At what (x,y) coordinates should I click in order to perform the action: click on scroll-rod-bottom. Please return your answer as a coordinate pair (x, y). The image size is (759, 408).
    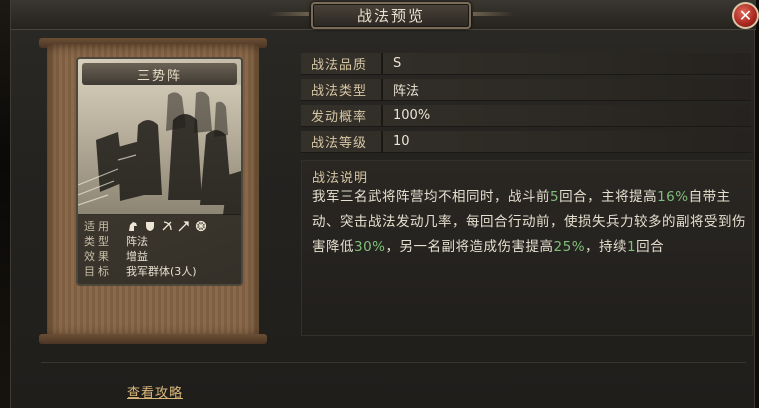
    Looking at the image, I should click on (153, 339).